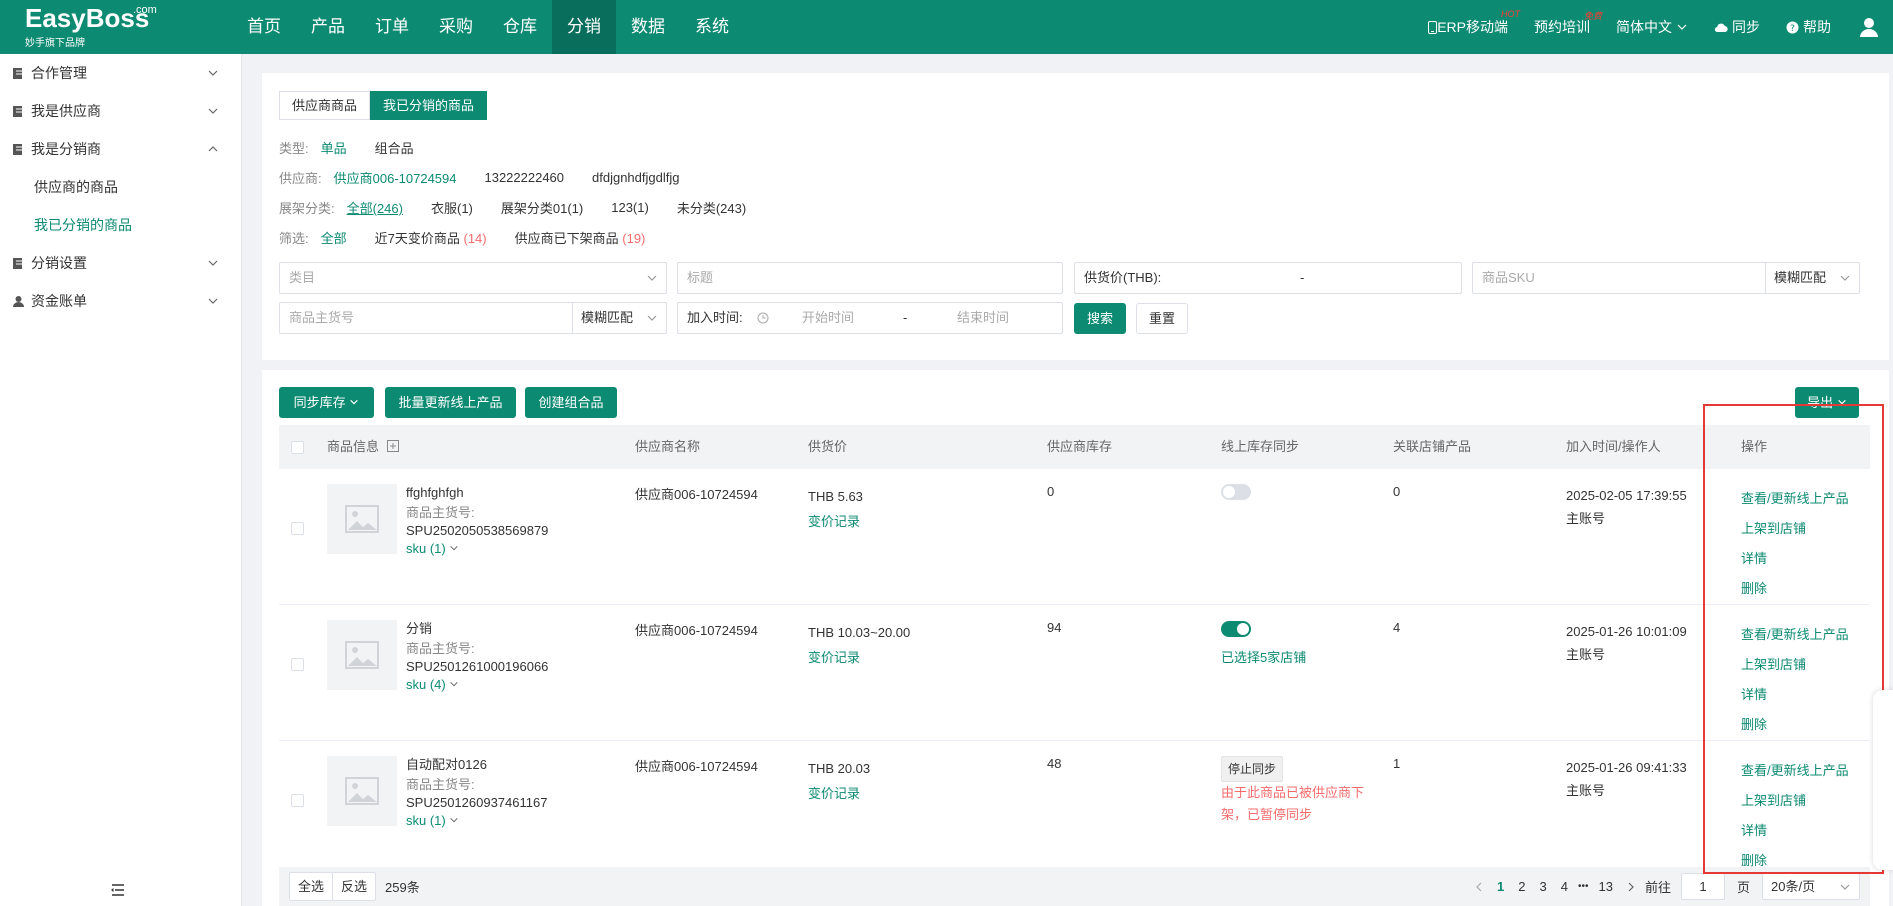 The width and height of the screenshot is (1893, 906). What do you see at coordinates (571, 402) in the screenshot?
I see `create-combo-button: 创建组合品` at bounding box center [571, 402].